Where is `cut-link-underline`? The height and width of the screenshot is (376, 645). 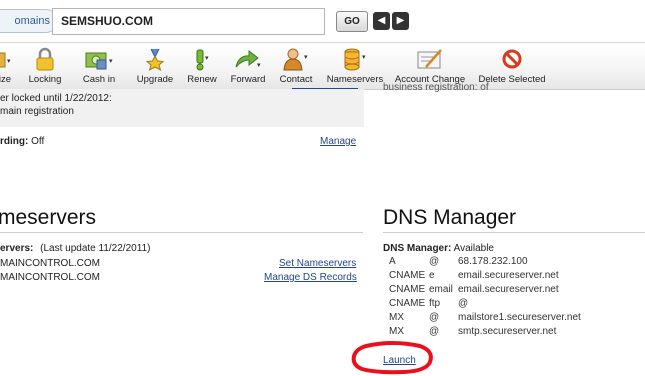 cut-link-underline is located at coordinates (325, 88).